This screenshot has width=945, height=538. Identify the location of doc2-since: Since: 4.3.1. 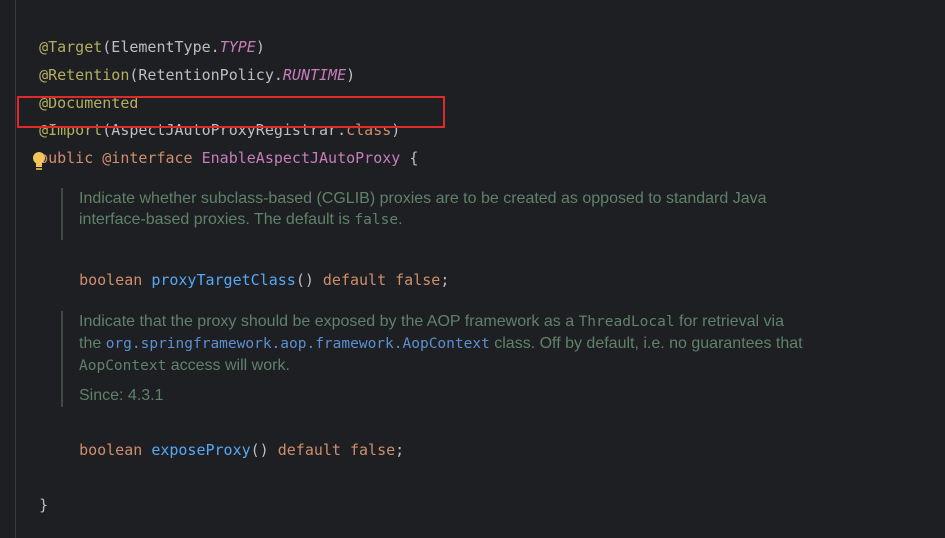
(441, 395).